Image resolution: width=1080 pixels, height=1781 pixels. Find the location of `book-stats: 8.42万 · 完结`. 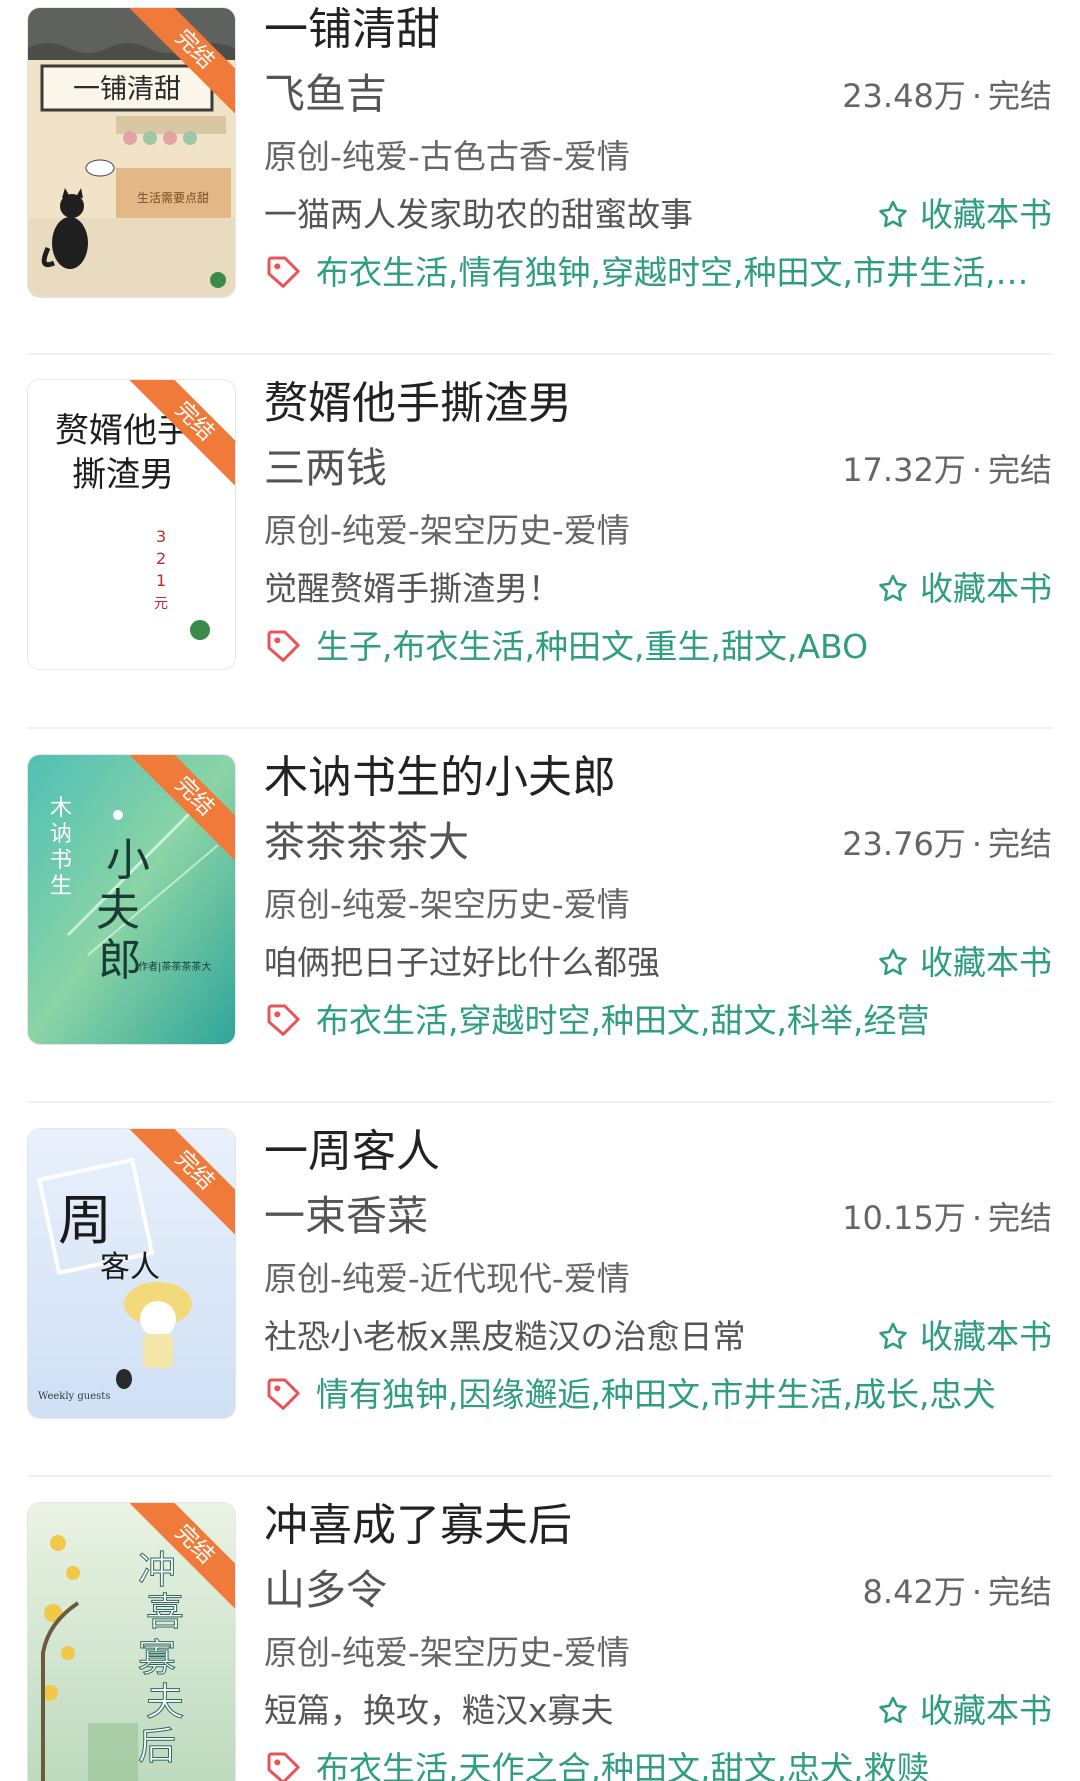

book-stats: 8.42万 · 完结 is located at coordinates (957, 1592).